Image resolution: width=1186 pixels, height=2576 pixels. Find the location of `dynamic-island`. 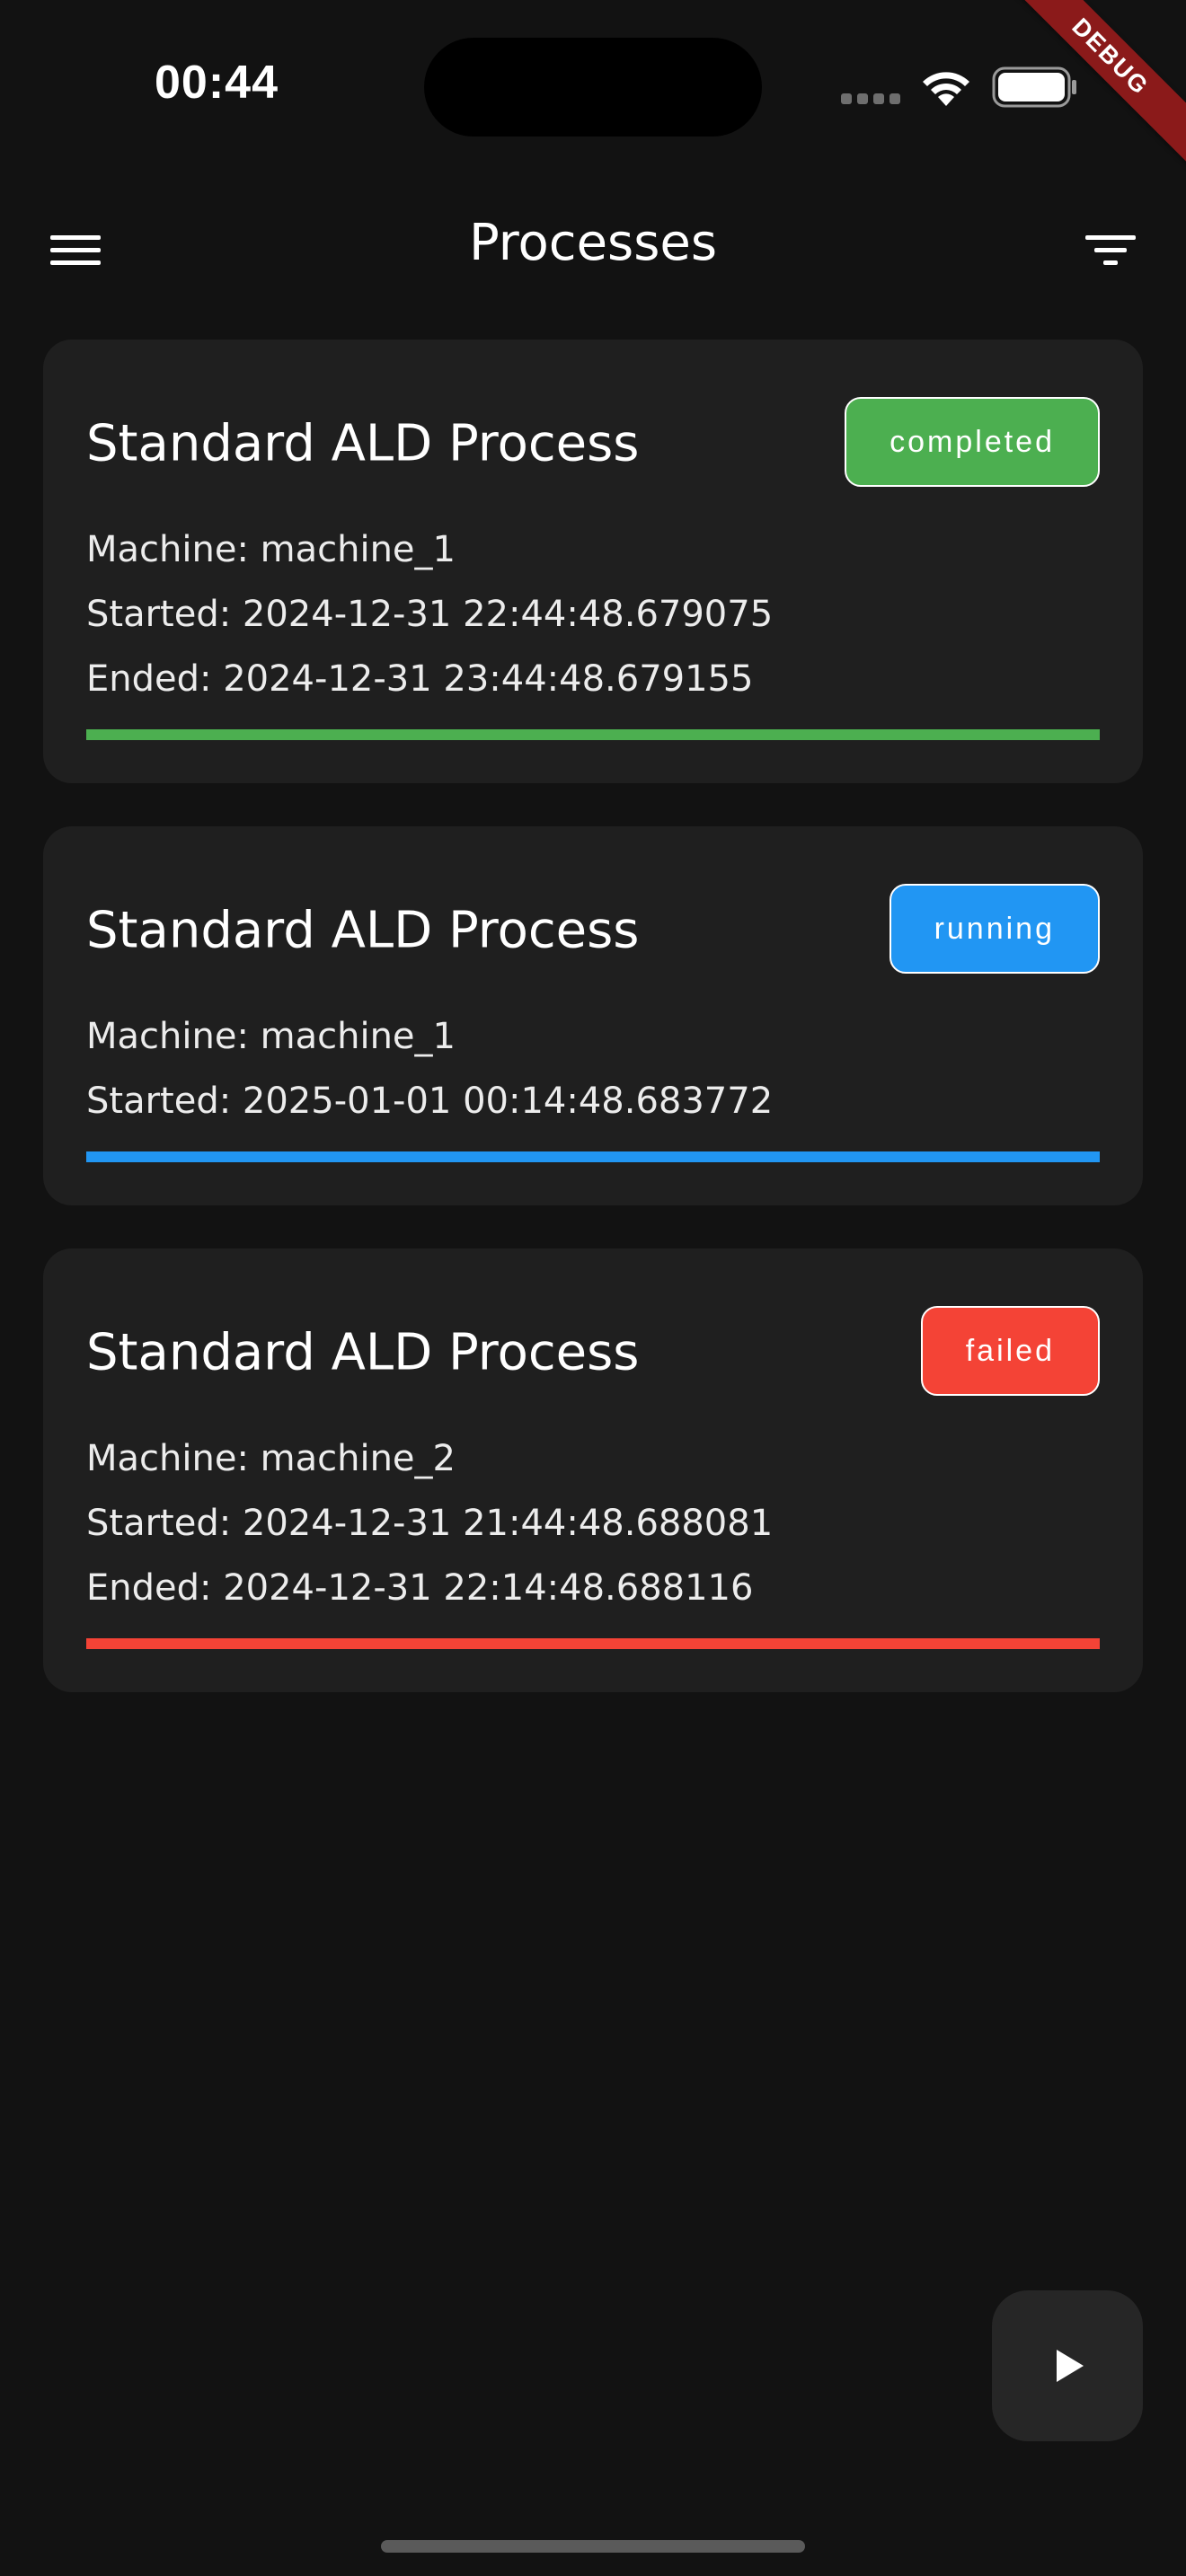

dynamic-island is located at coordinates (593, 87).